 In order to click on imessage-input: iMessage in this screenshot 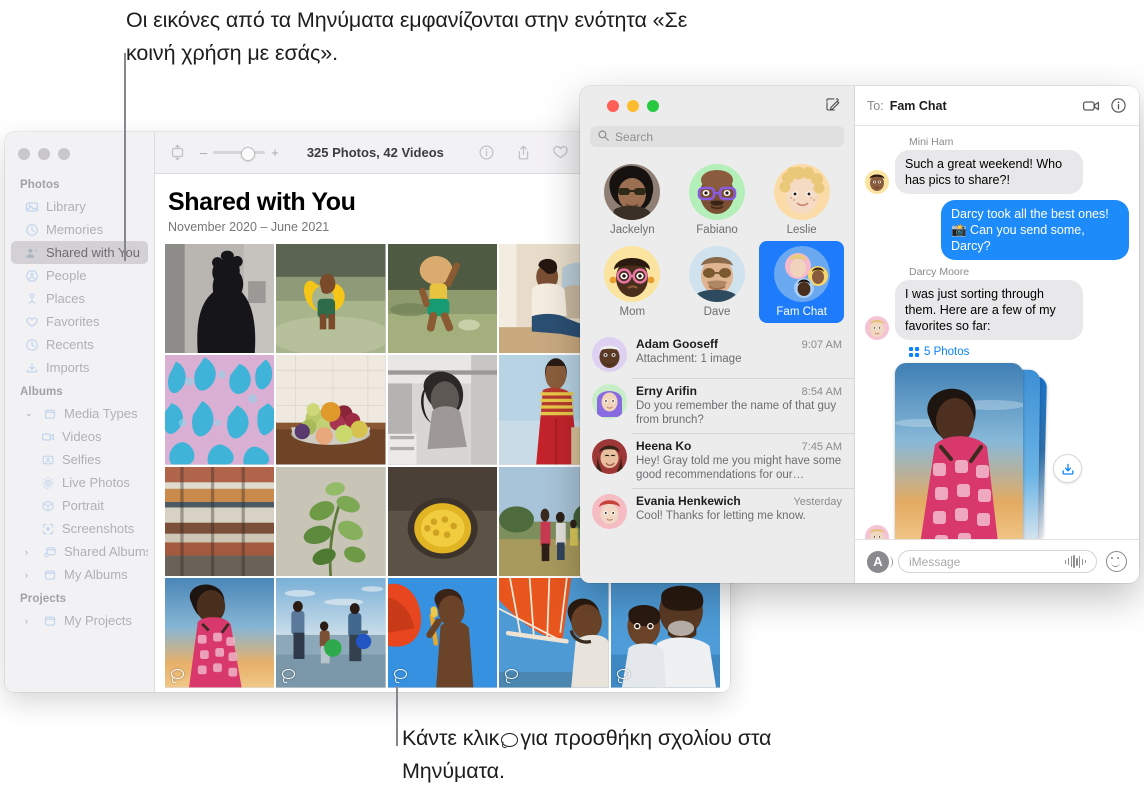, I will do `click(997, 561)`.